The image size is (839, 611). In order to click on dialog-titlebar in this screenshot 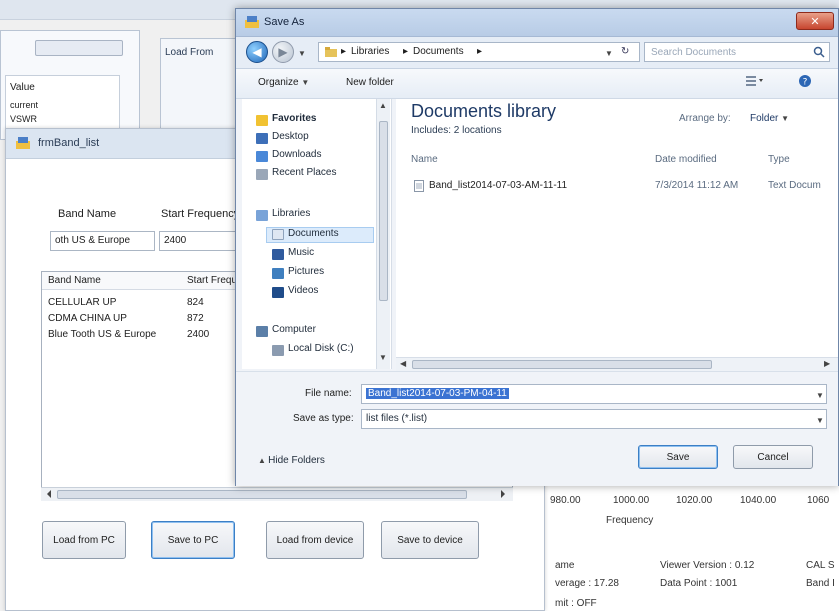, I will do `click(537, 23)`.